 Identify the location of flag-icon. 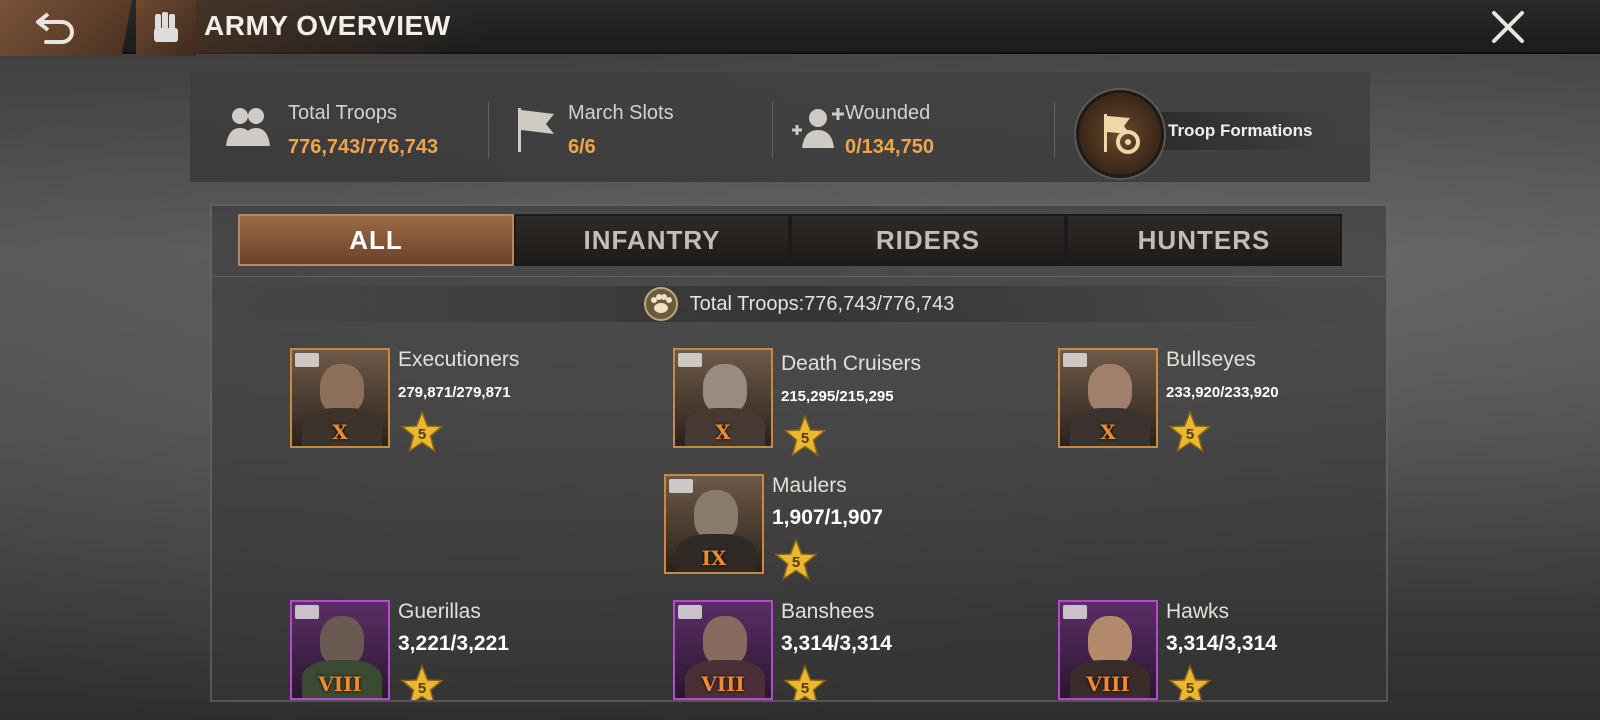
(536, 130).